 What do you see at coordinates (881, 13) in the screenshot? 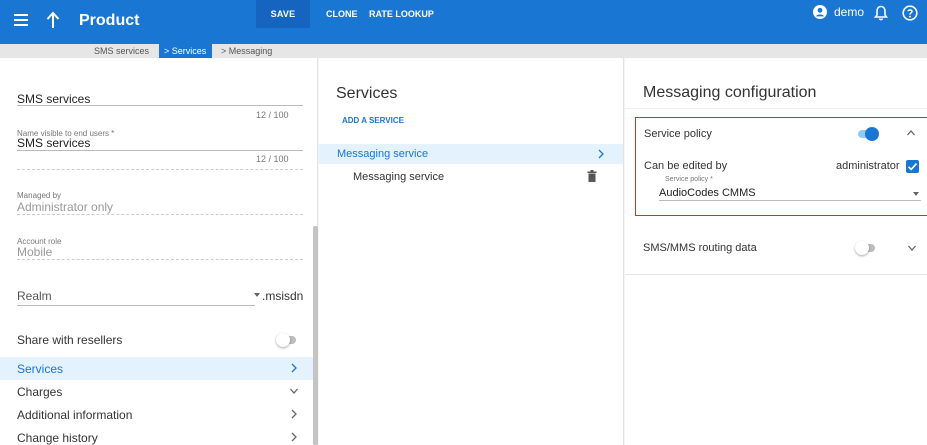
I see `bell-icon` at bounding box center [881, 13].